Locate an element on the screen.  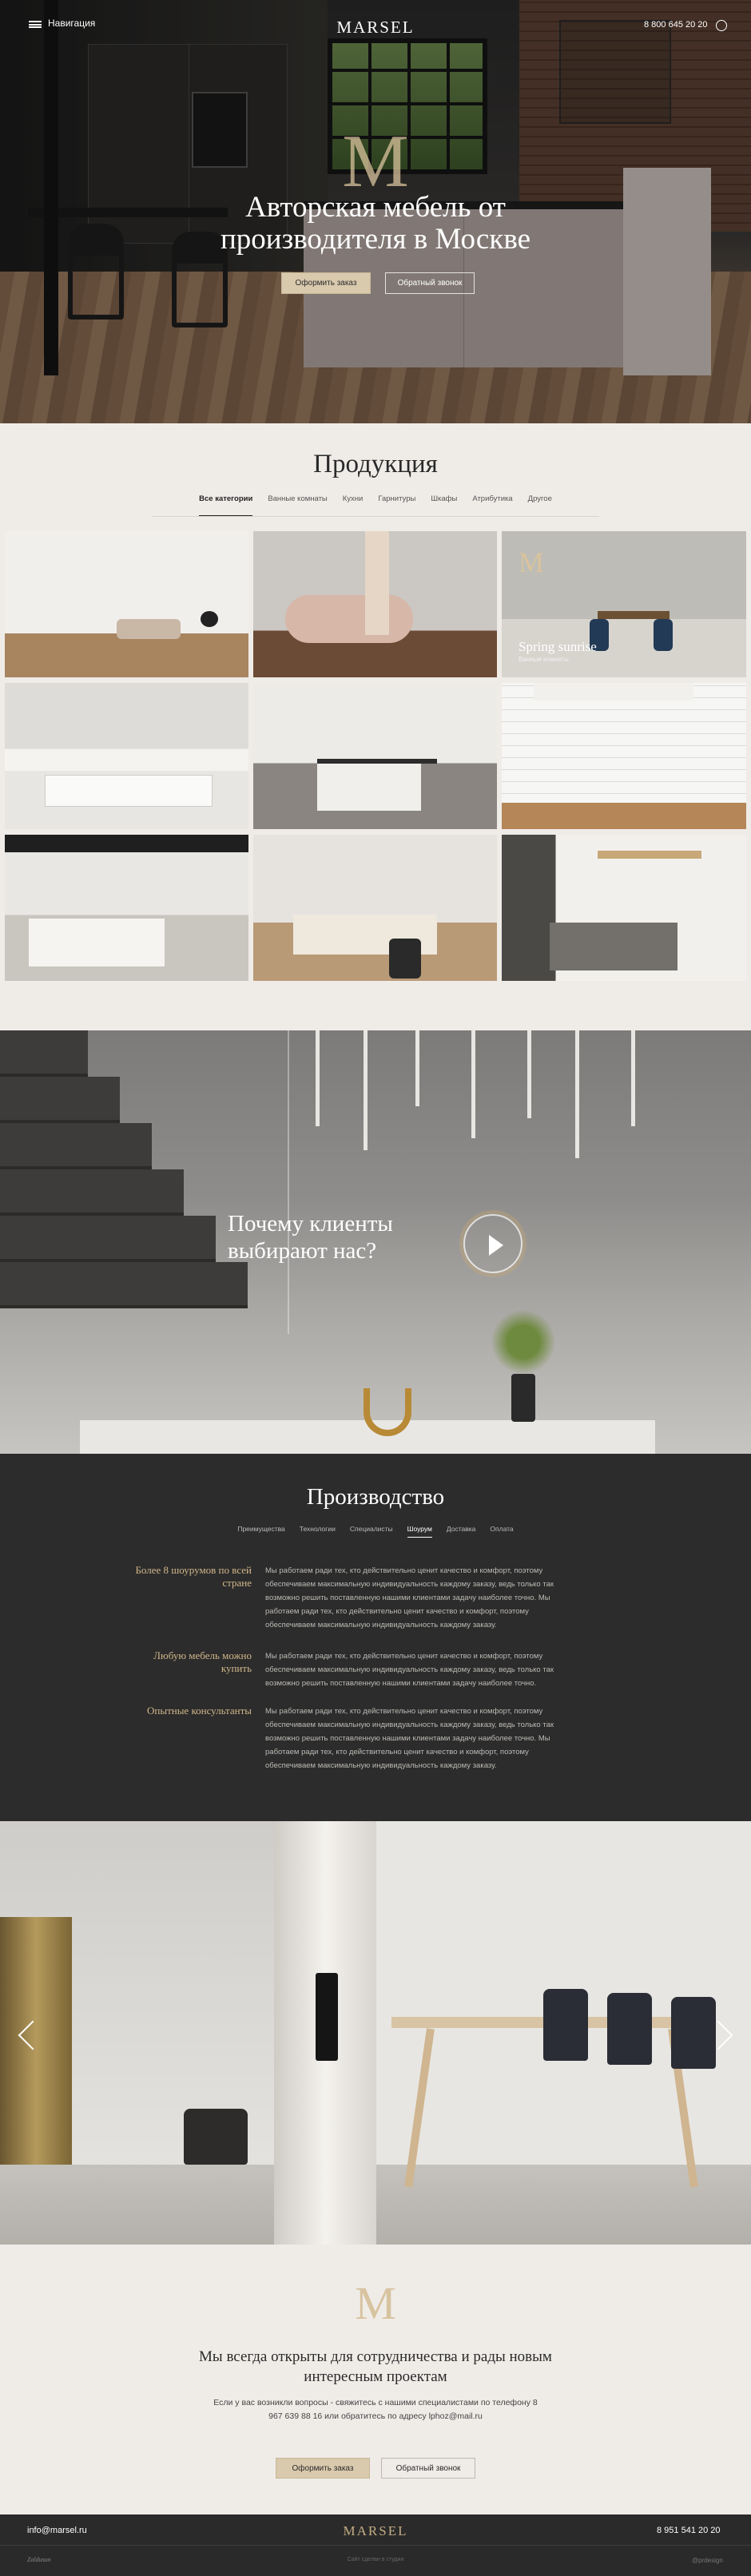
row-heading: Опытные консультанты is located at coordinates (199, 1711).